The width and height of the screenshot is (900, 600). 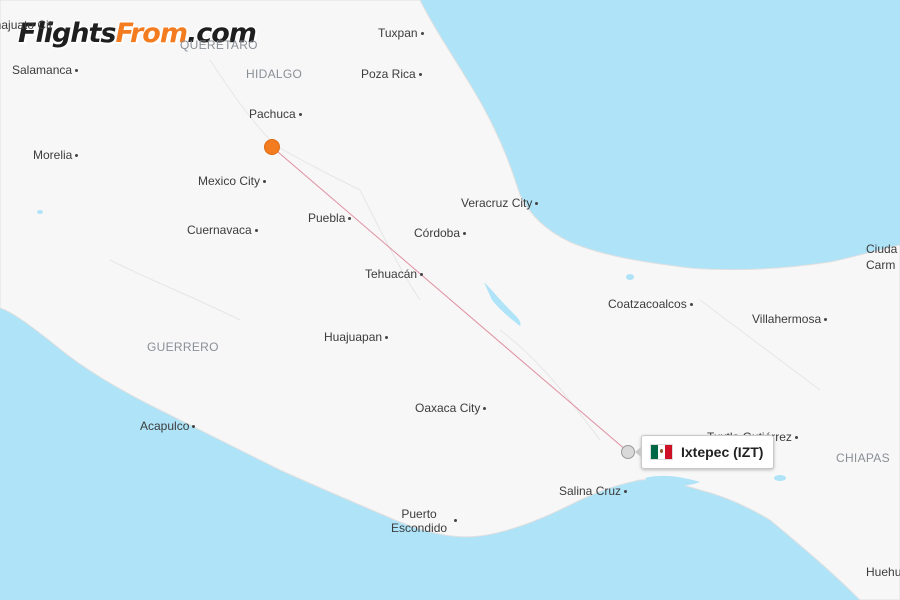 I want to click on city-label-coatzacoalcos: Coatzacoalcos, so click(x=652, y=304).